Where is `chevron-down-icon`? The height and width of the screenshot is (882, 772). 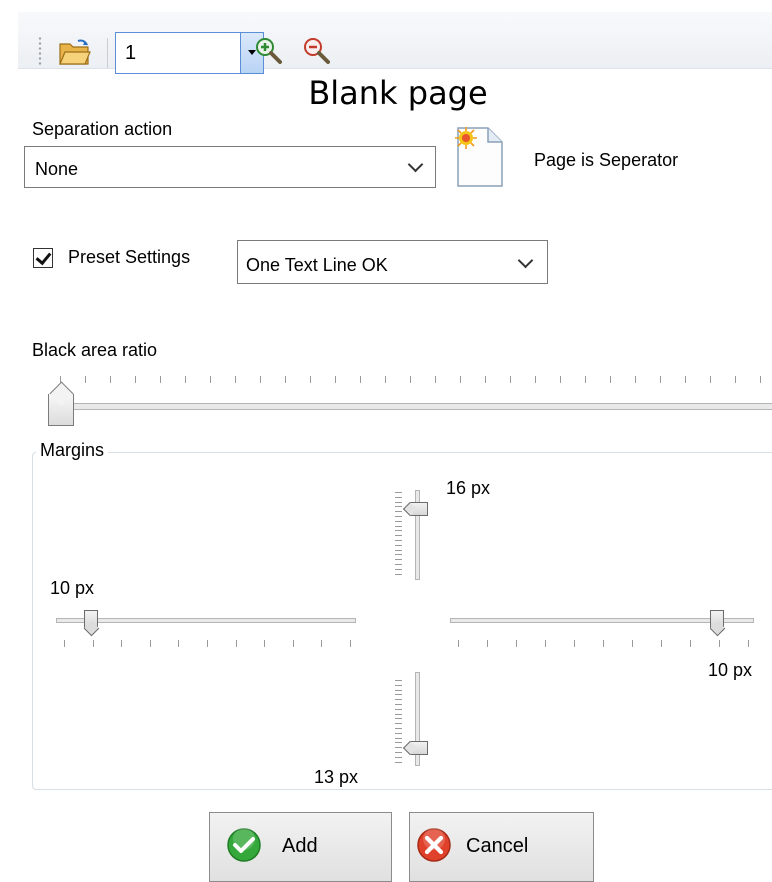
chevron-down-icon is located at coordinates (415, 164).